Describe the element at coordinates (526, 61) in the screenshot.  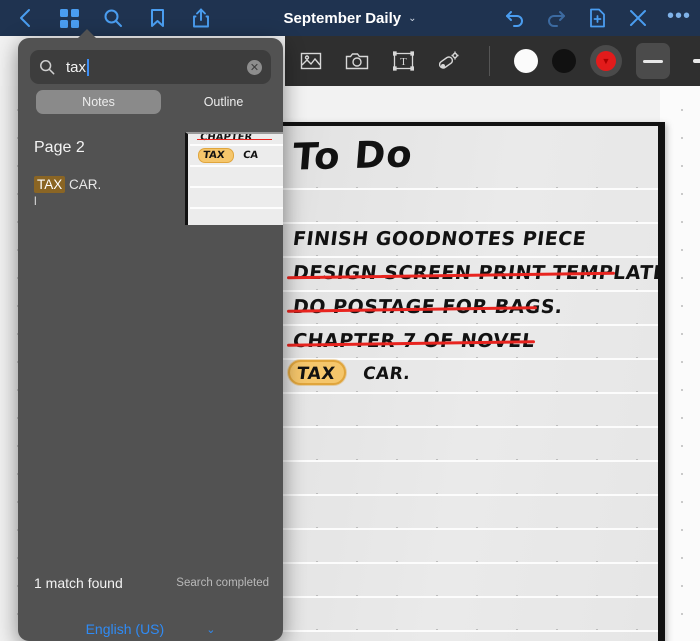
I see `color-swatch-white` at that location.